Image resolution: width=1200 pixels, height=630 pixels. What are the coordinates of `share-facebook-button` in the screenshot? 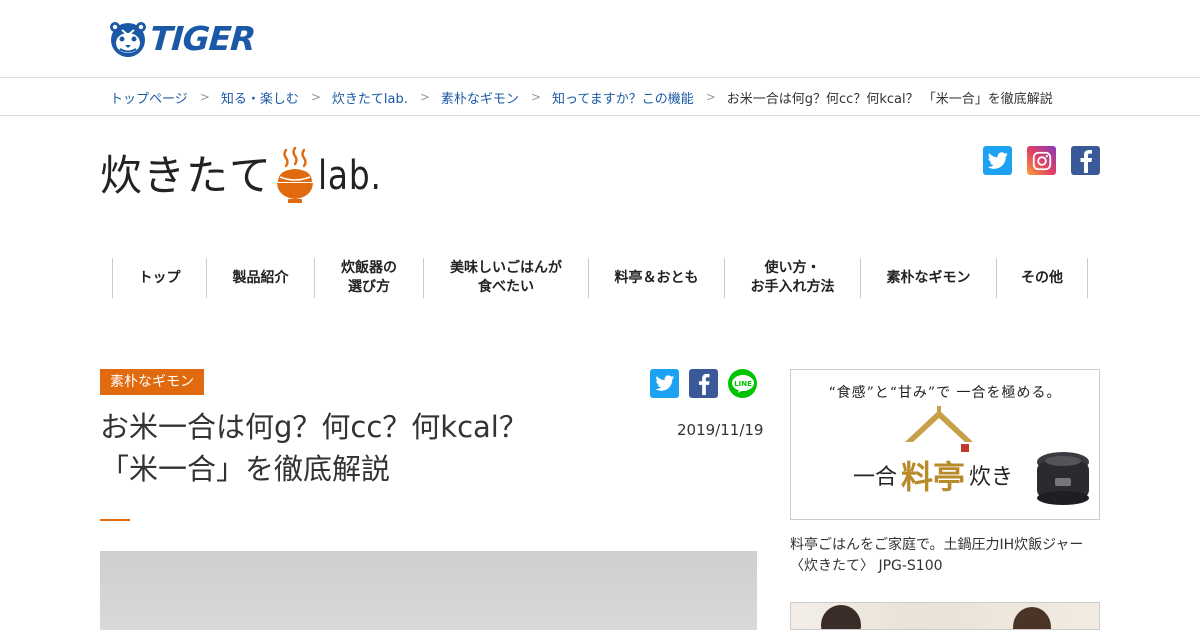 It's located at (703, 383).